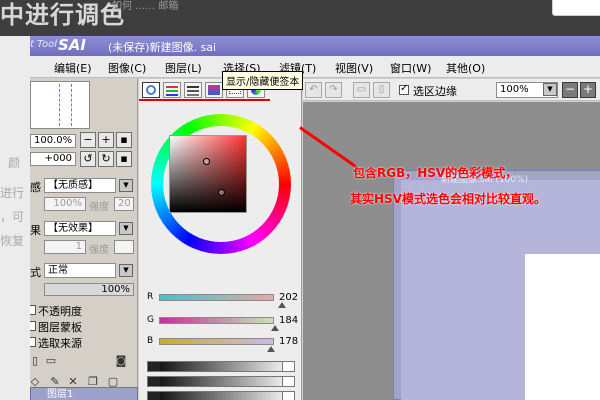  Describe the element at coordinates (216, 341) in the screenshot. I see `blue-slider` at that location.